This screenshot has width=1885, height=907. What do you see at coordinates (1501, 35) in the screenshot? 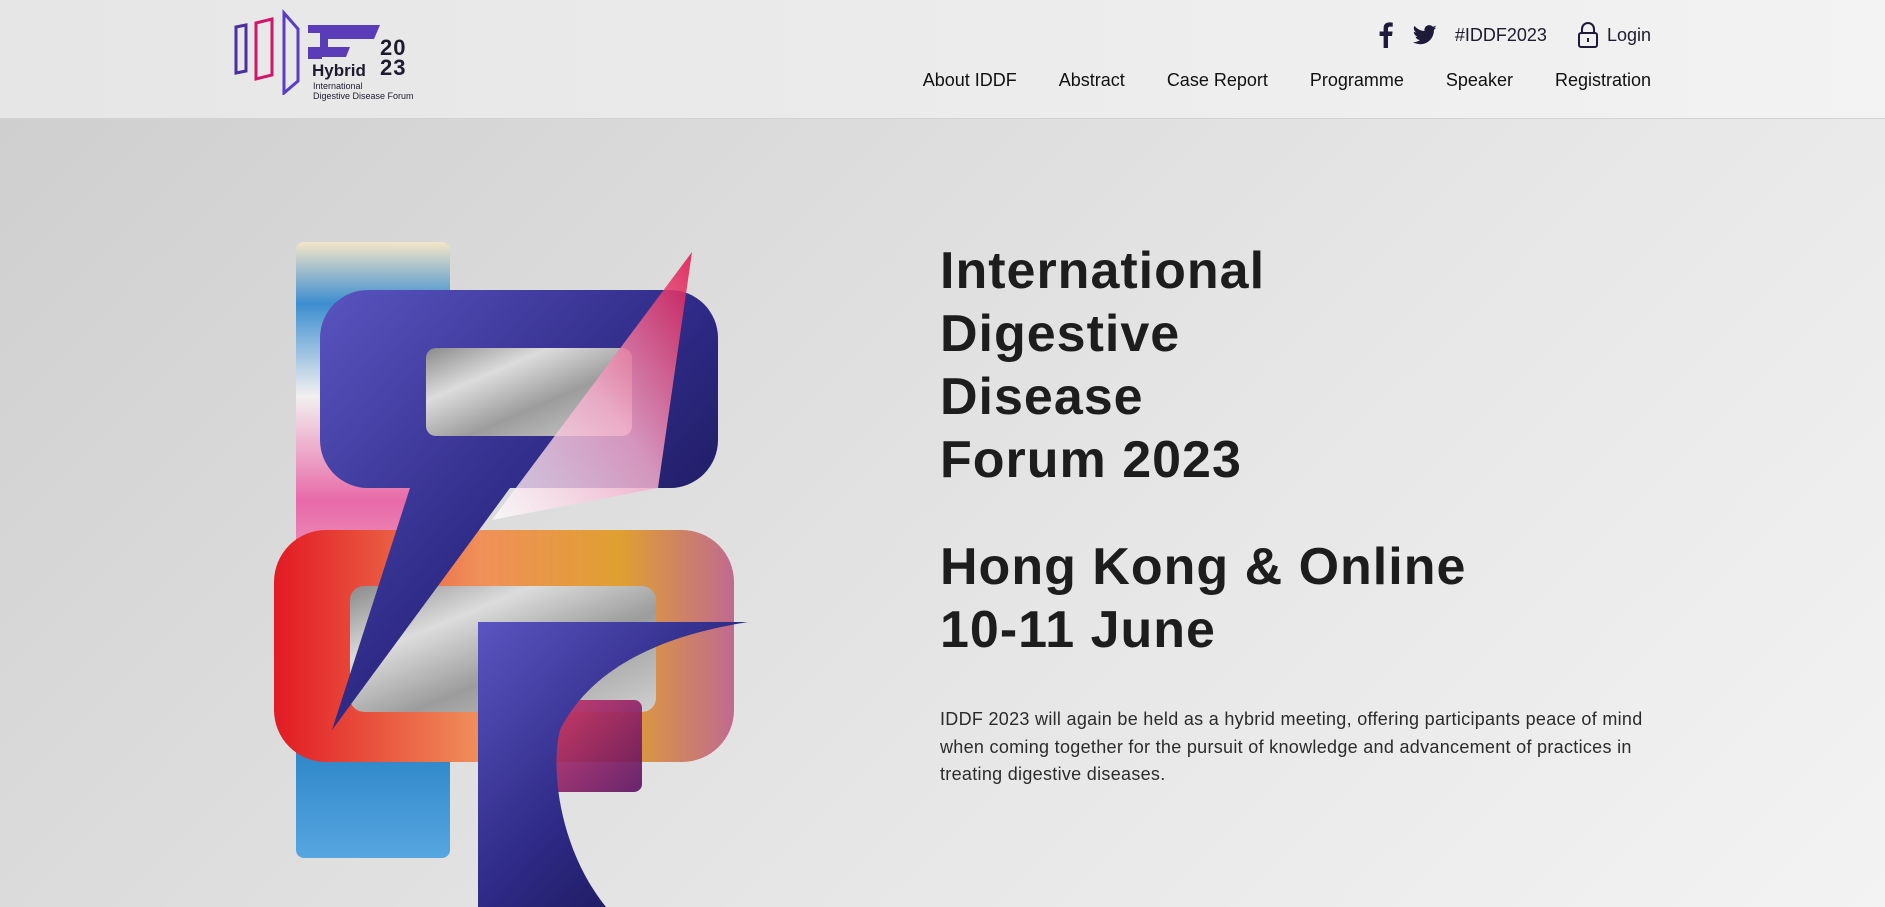
I see `hashtag-link: #IDDF2023` at bounding box center [1501, 35].